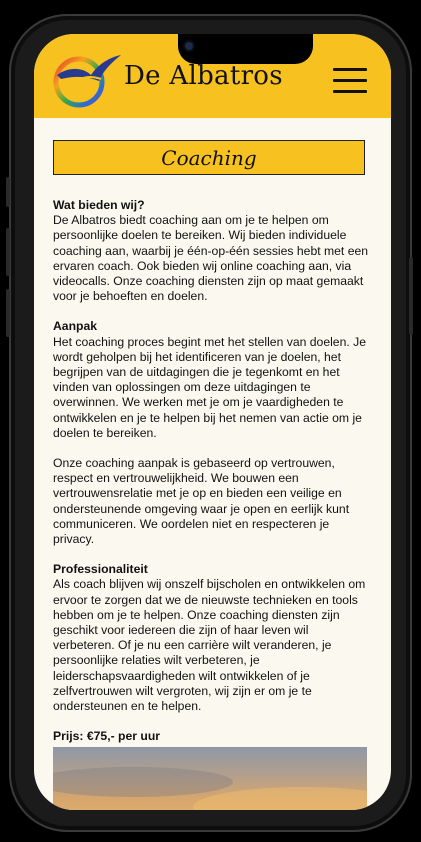 Image resolution: width=421 pixels, height=842 pixels. I want to click on sunset-photo, so click(210, 778).